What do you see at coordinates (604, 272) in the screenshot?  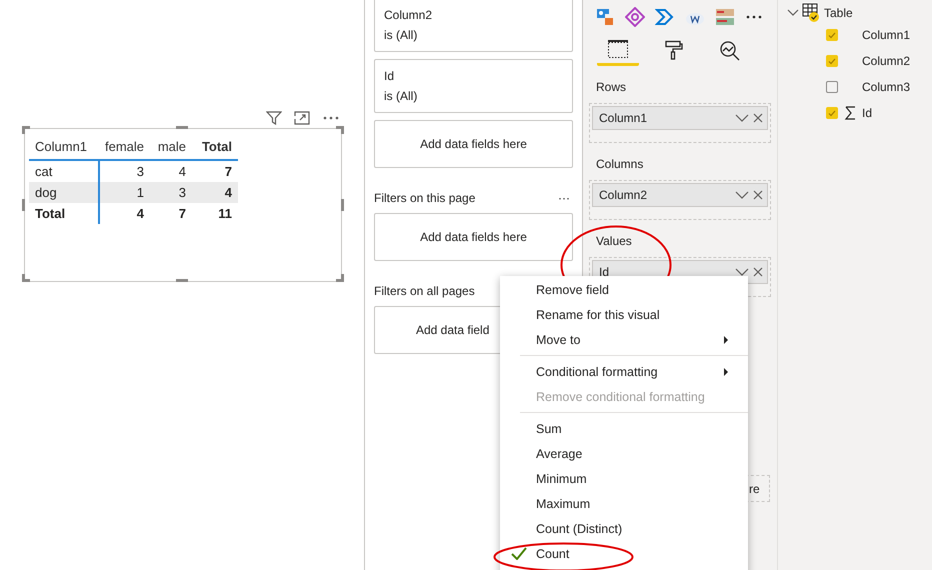 I see `field-pill-label: Id` at bounding box center [604, 272].